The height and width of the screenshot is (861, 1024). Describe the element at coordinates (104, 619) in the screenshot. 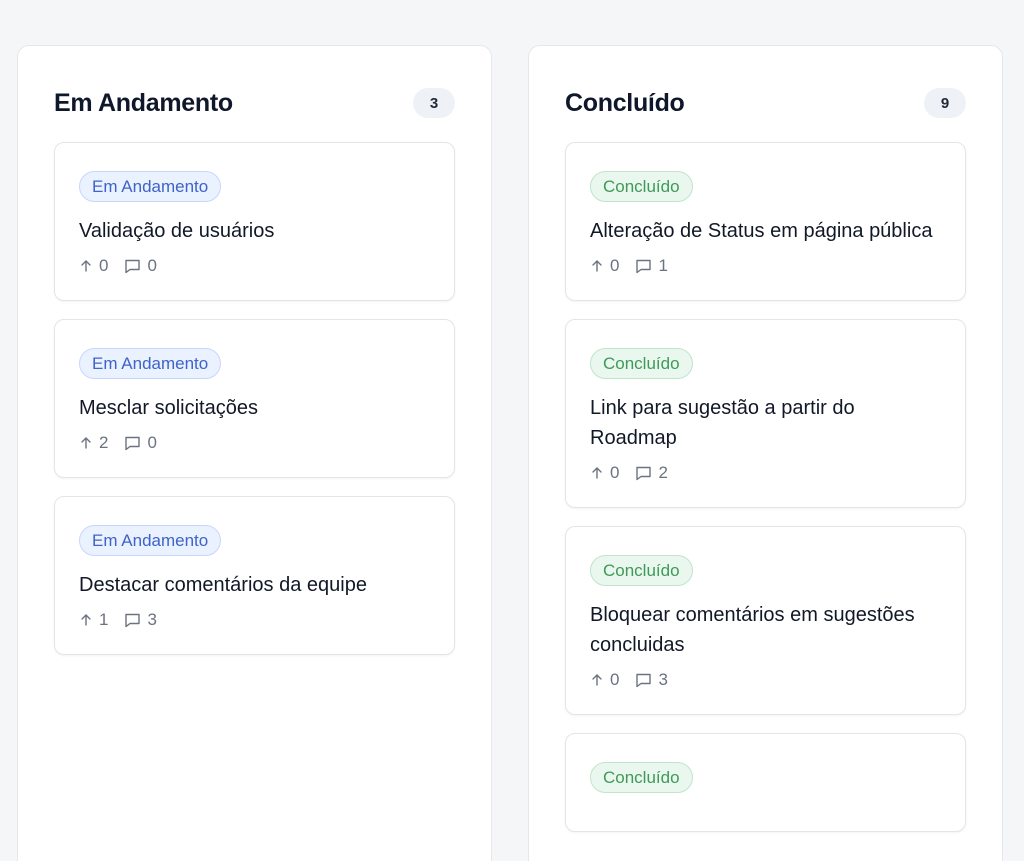

I see `vote-count-value: 1` at that location.